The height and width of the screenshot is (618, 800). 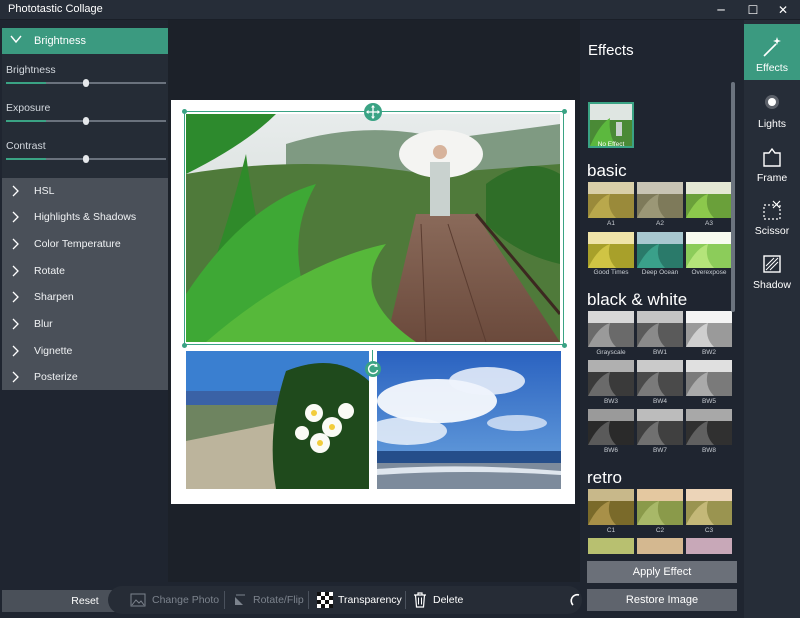 I want to click on effect-thumb-bw7, so click(x=660, y=427).